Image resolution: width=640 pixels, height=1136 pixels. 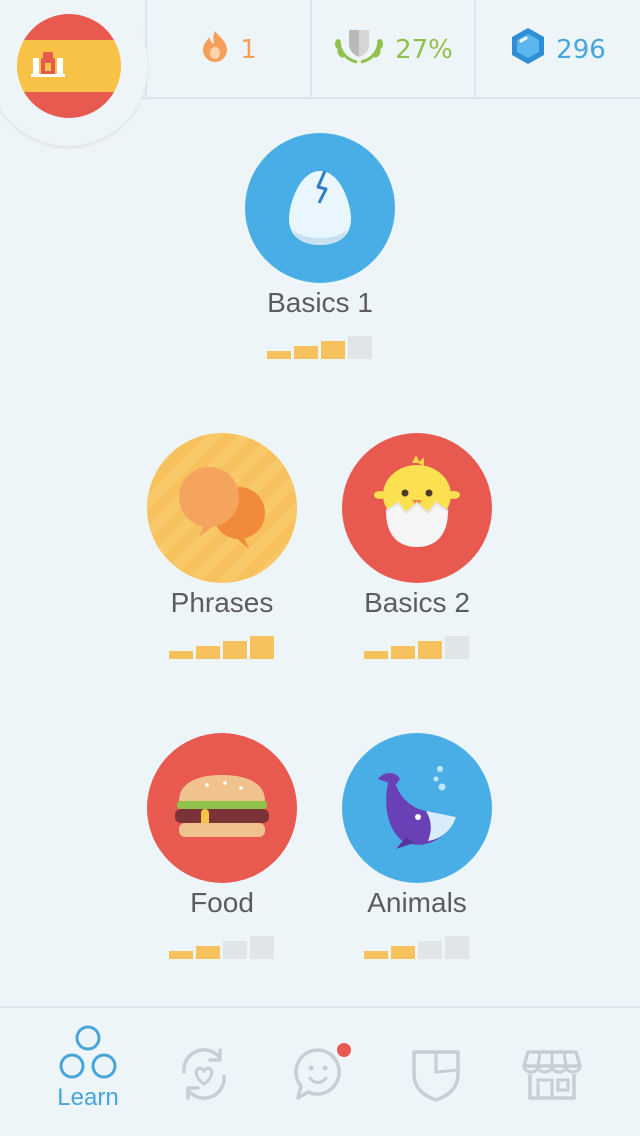 I want to click on gems-counter: 296, so click(x=557, y=49).